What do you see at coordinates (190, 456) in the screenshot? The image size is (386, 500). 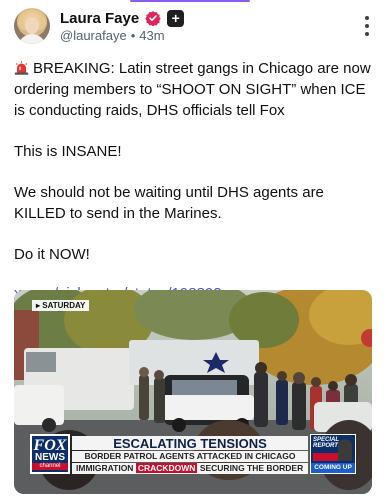 I see `chyron-subline: BORDER PATROL AGENTS ATTACKED IN CHICAGO` at bounding box center [190, 456].